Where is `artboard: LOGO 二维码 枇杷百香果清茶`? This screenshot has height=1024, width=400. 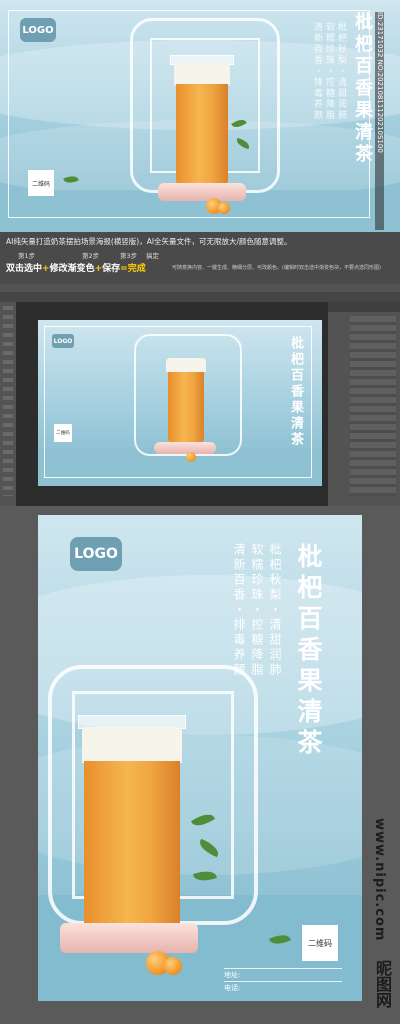 artboard: LOGO 二维码 枇杷百香果清茶 is located at coordinates (180, 403).